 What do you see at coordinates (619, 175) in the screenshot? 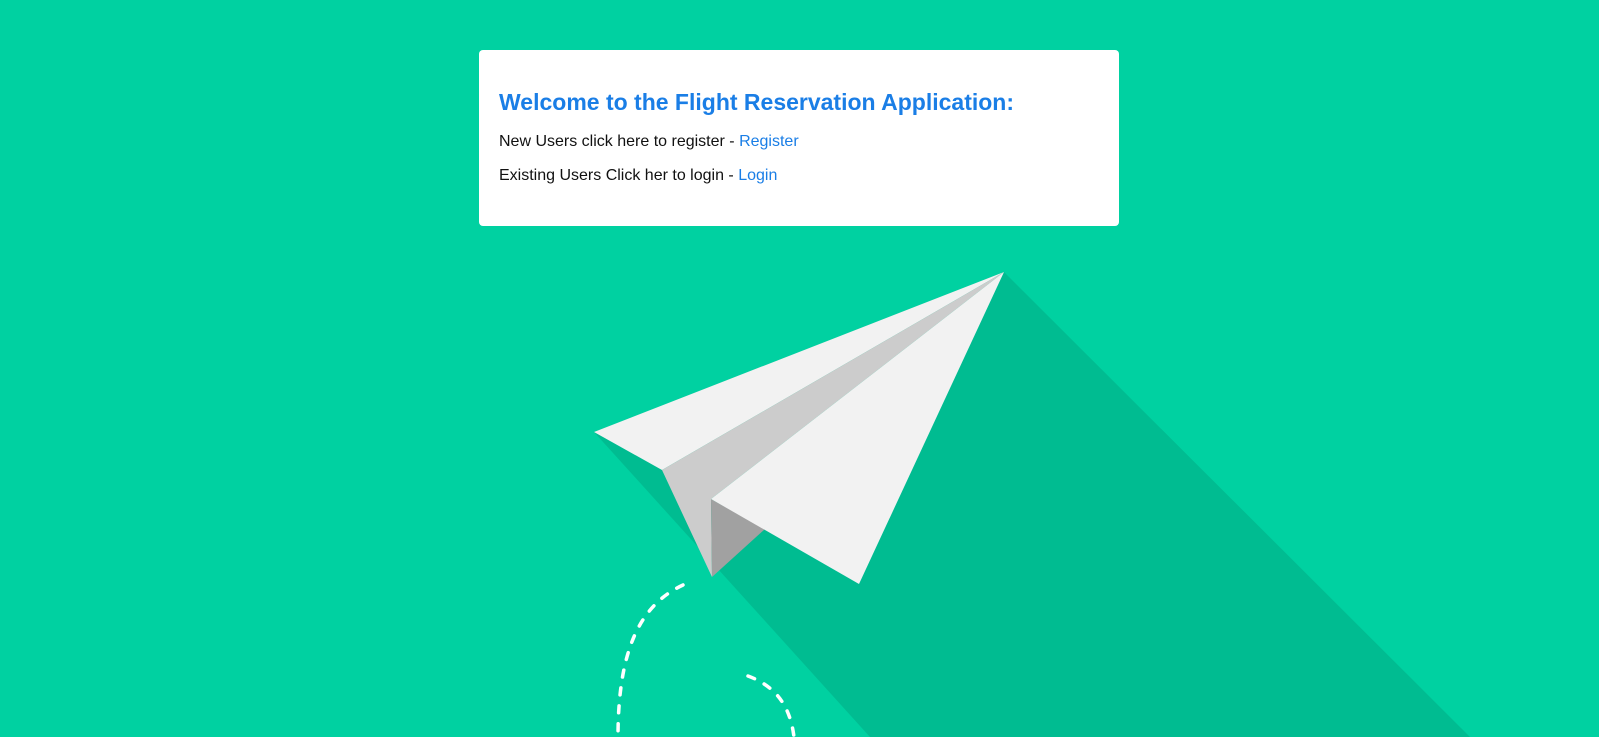
I see `login-prompt-text: Existing Users Click her to login -` at bounding box center [619, 175].